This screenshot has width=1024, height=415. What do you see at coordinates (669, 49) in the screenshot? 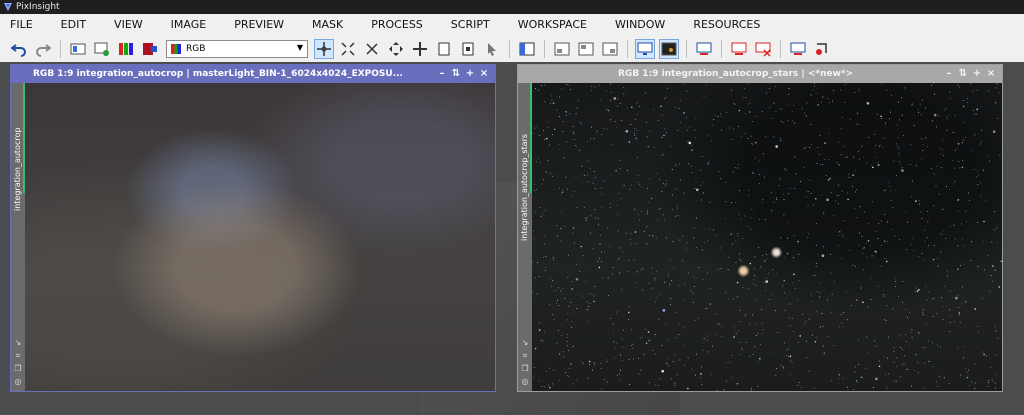
I see `display-active-icon` at bounding box center [669, 49].